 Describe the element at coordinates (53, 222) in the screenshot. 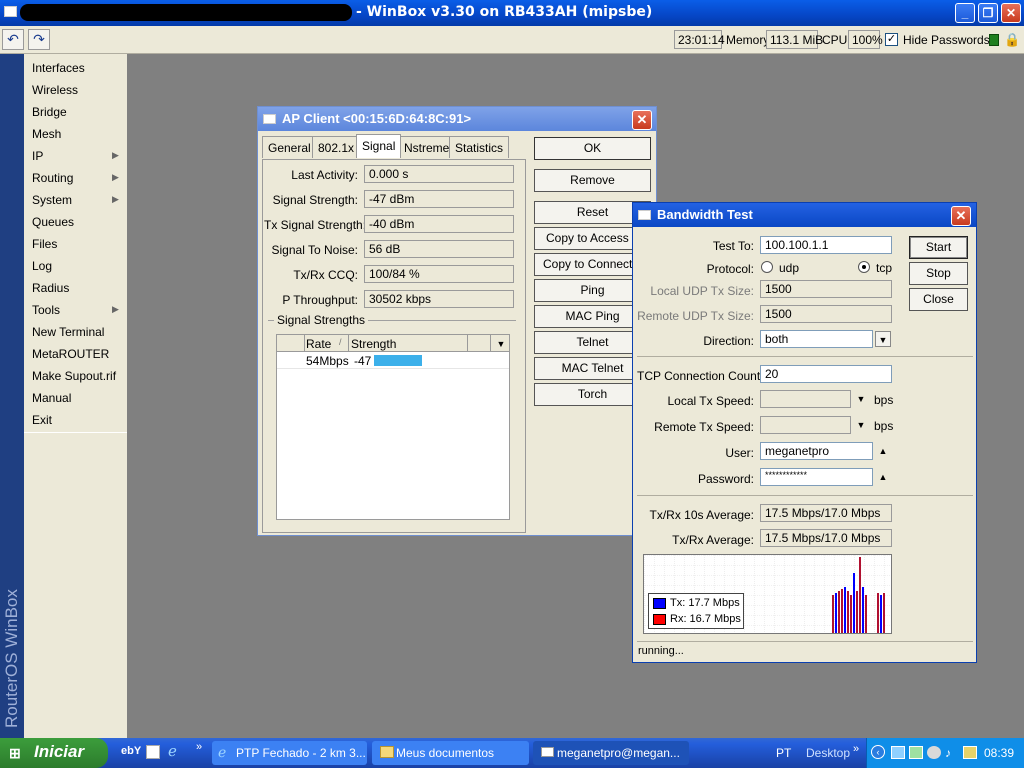

I see `sidebar-item-queues: Queues` at that location.